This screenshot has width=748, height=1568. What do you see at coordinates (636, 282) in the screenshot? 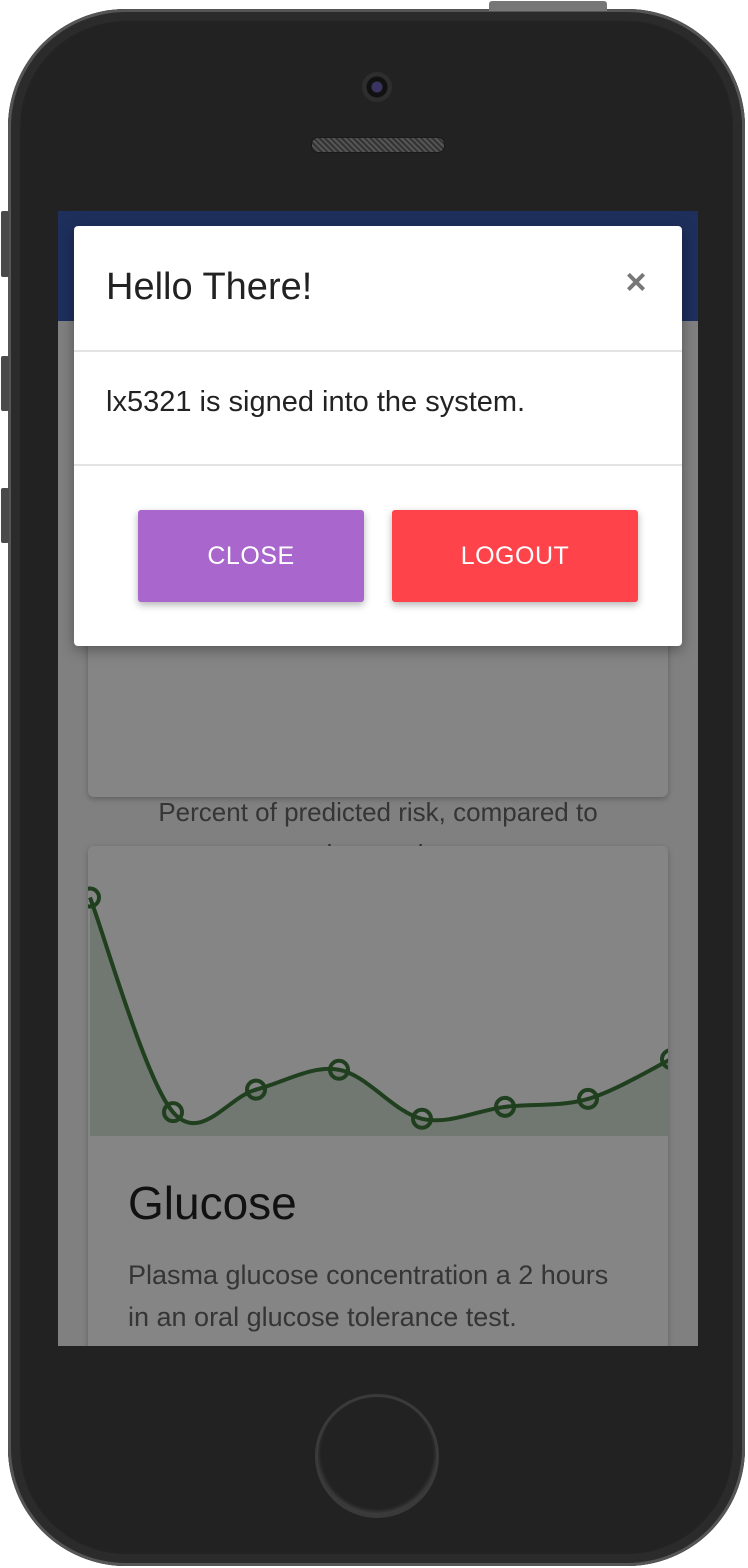
I see `close-icon: ×` at bounding box center [636, 282].